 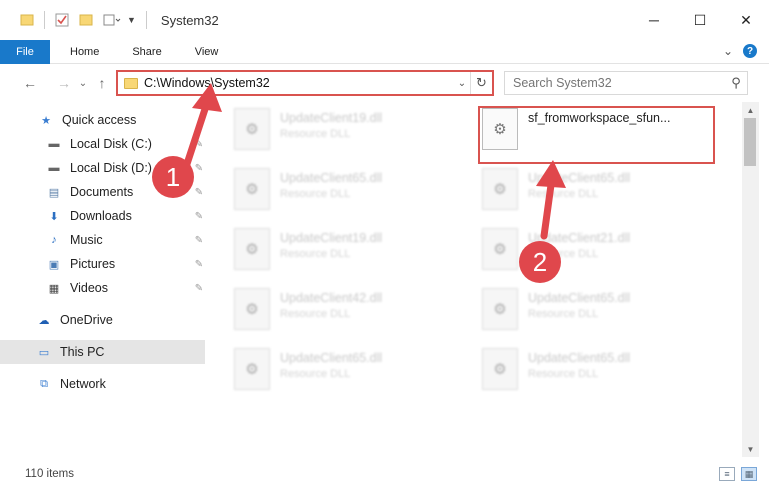 What do you see at coordinates (750, 142) in the screenshot?
I see `scroll-thumb` at bounding box center [750, 142].